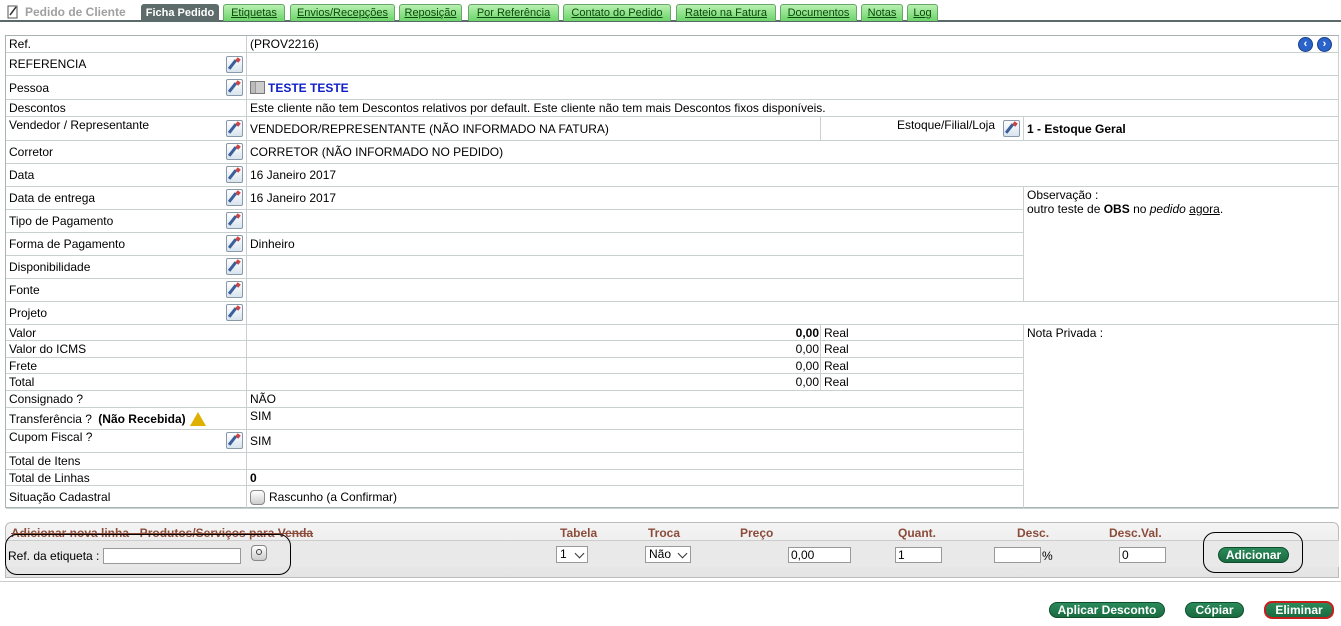 This screenshot has width=1341, height=626. I want to click on disp-value, so click(635, 267).